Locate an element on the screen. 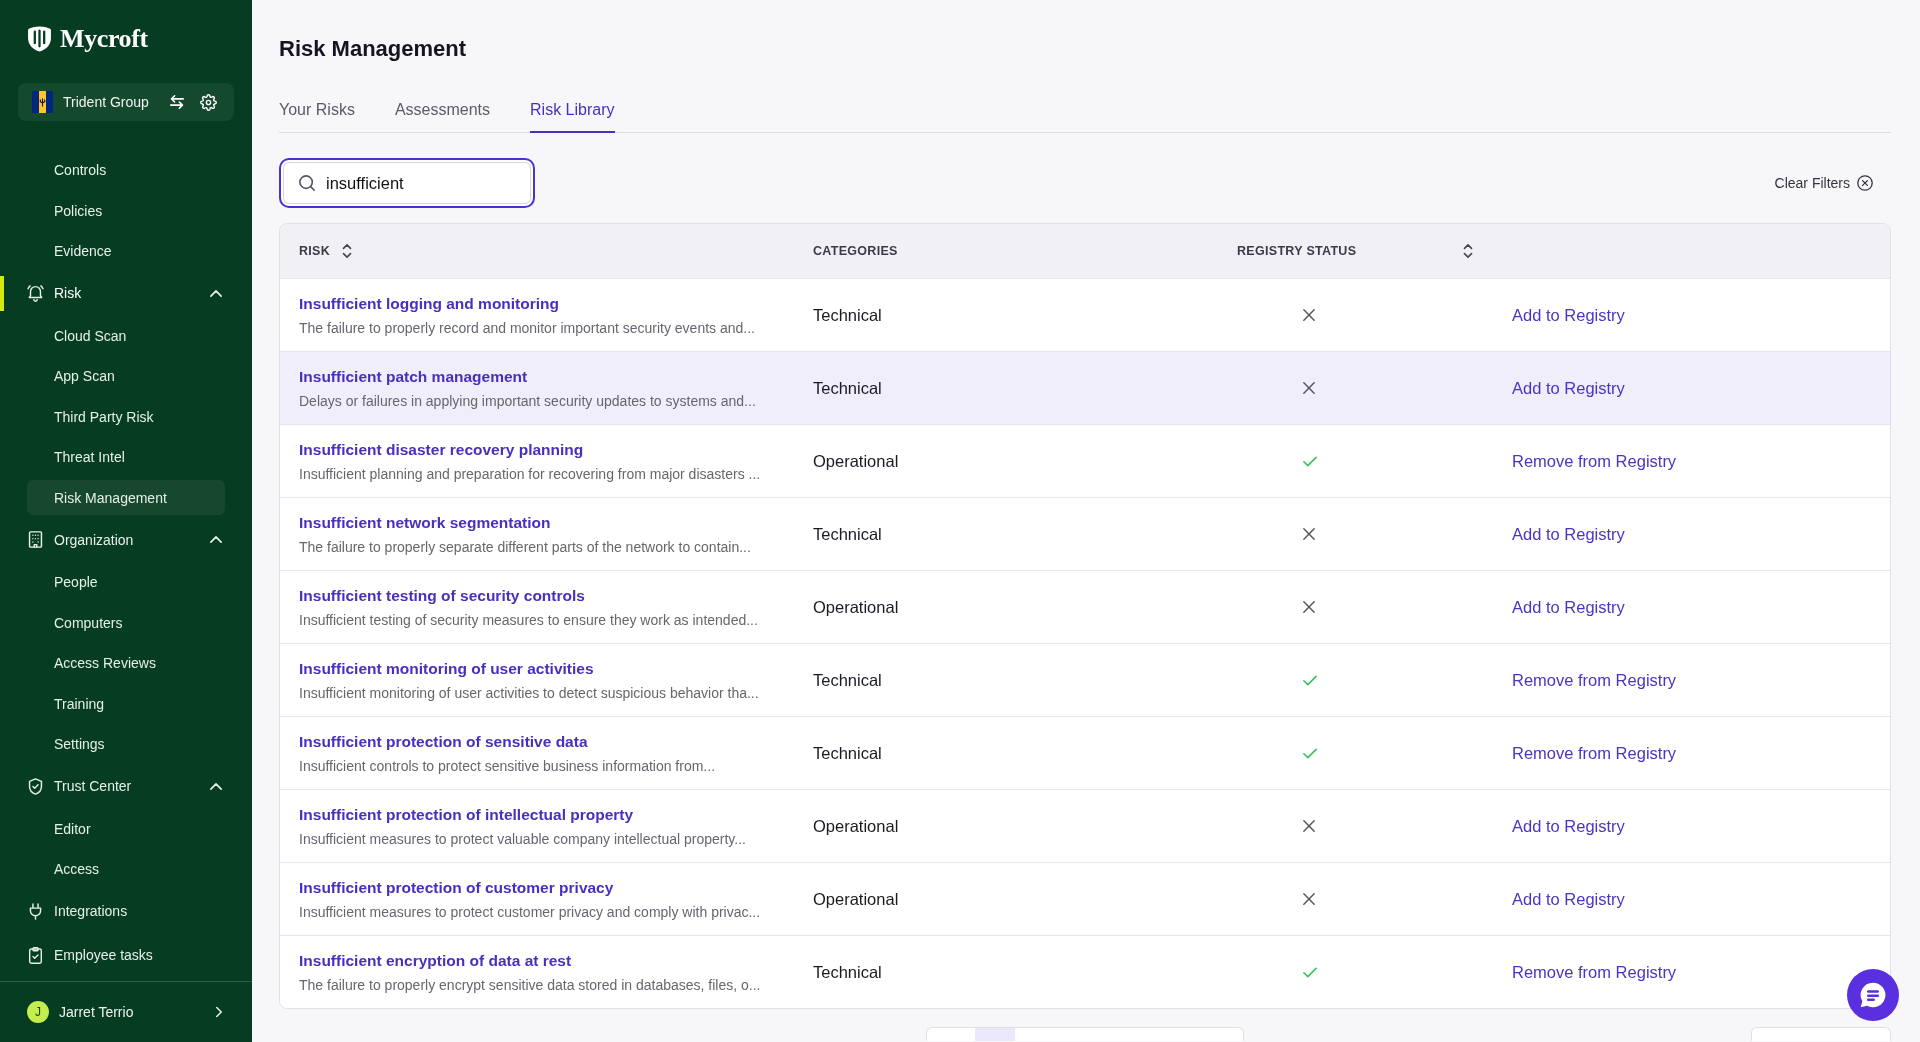 The image size is (1920, 1042). nav-subitem: People is located at coordinates (126, 582).